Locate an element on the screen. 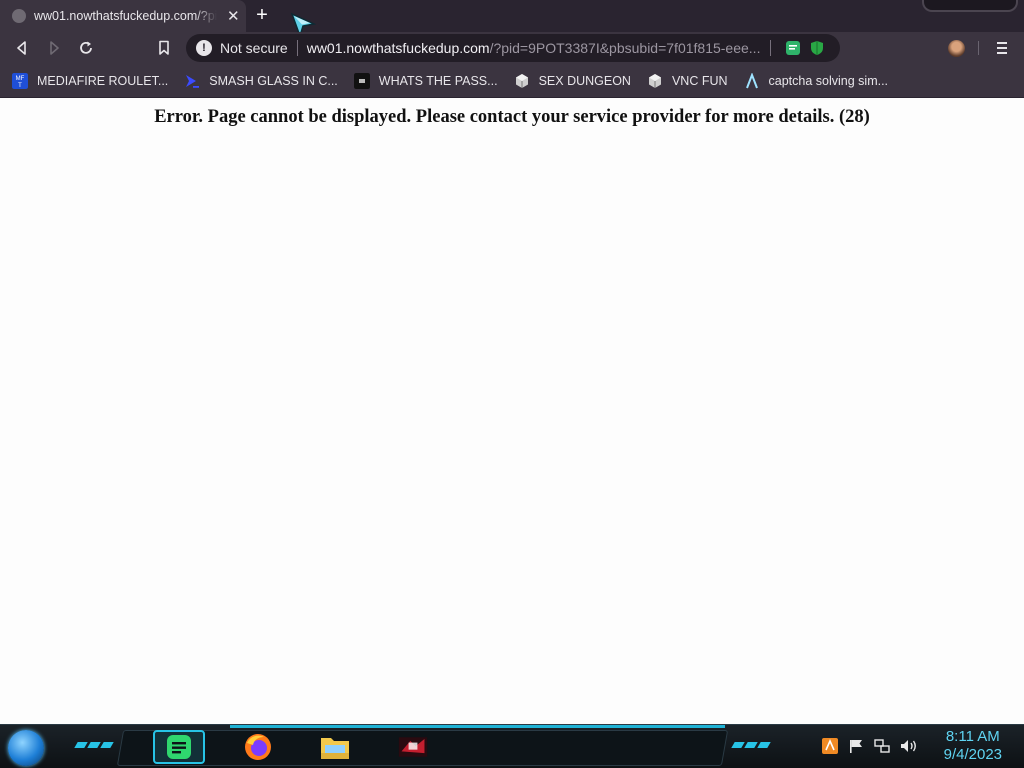  reload-button is located at coordinates (86, 48).